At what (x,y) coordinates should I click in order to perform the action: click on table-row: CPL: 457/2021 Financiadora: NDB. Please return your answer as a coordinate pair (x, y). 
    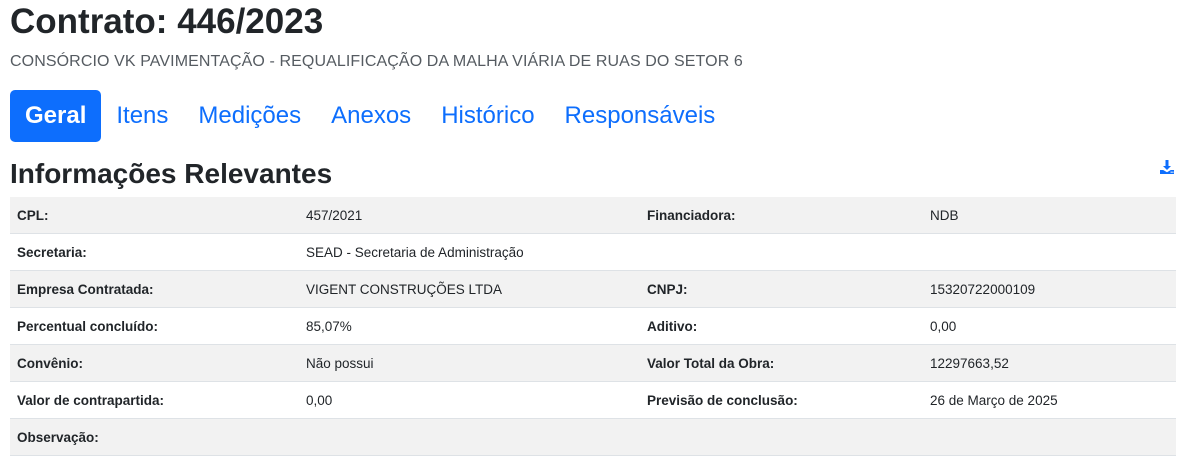
    Looking at the image, I should click on (593, 215).